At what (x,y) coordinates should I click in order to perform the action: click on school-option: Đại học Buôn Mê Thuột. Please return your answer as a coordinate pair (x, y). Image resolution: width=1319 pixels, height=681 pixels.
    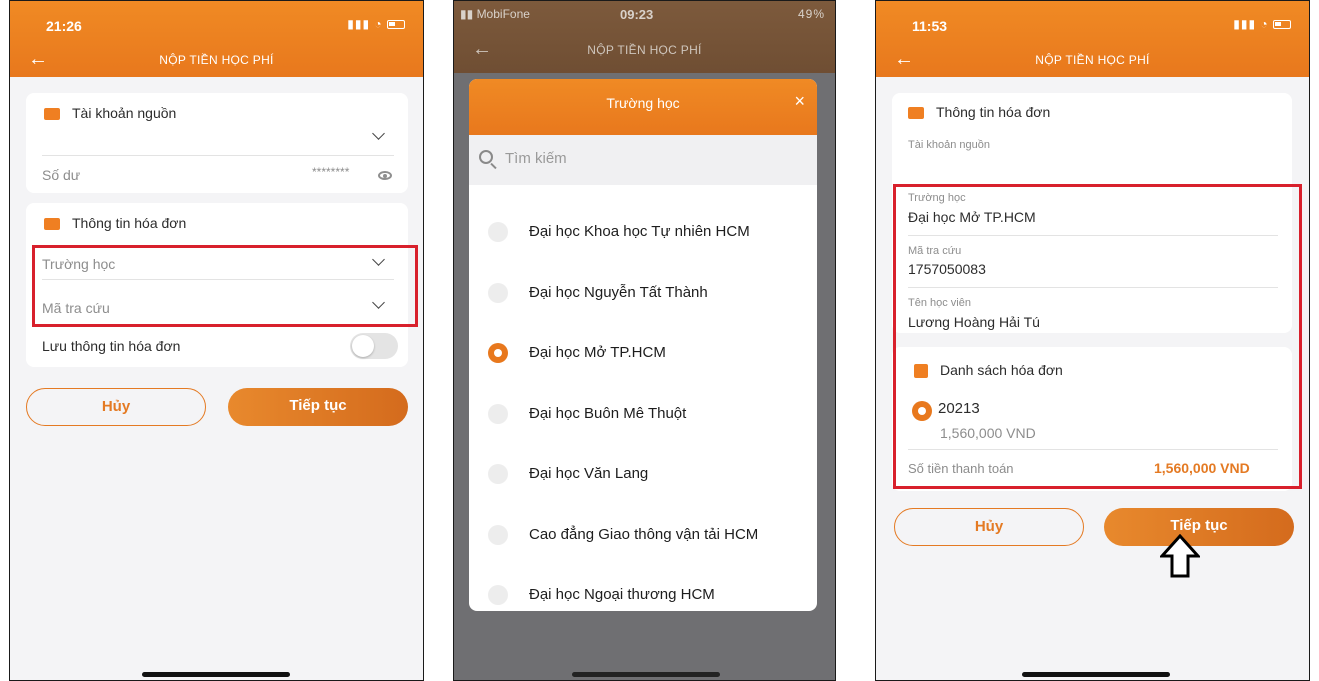
    Looking at the image, I should click on (643, 414).